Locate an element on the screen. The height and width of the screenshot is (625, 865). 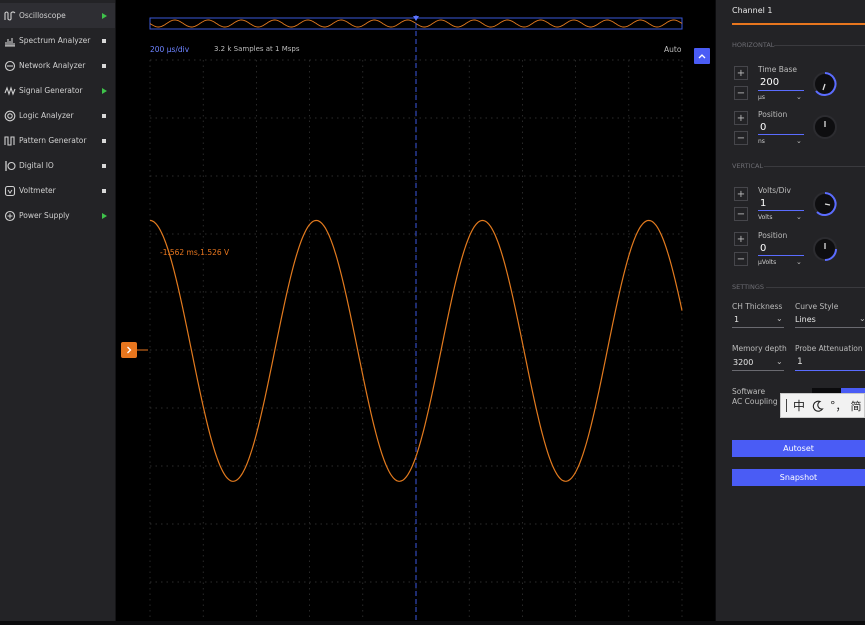
time-base-increase-button: + is located at coordinates (741, 73).